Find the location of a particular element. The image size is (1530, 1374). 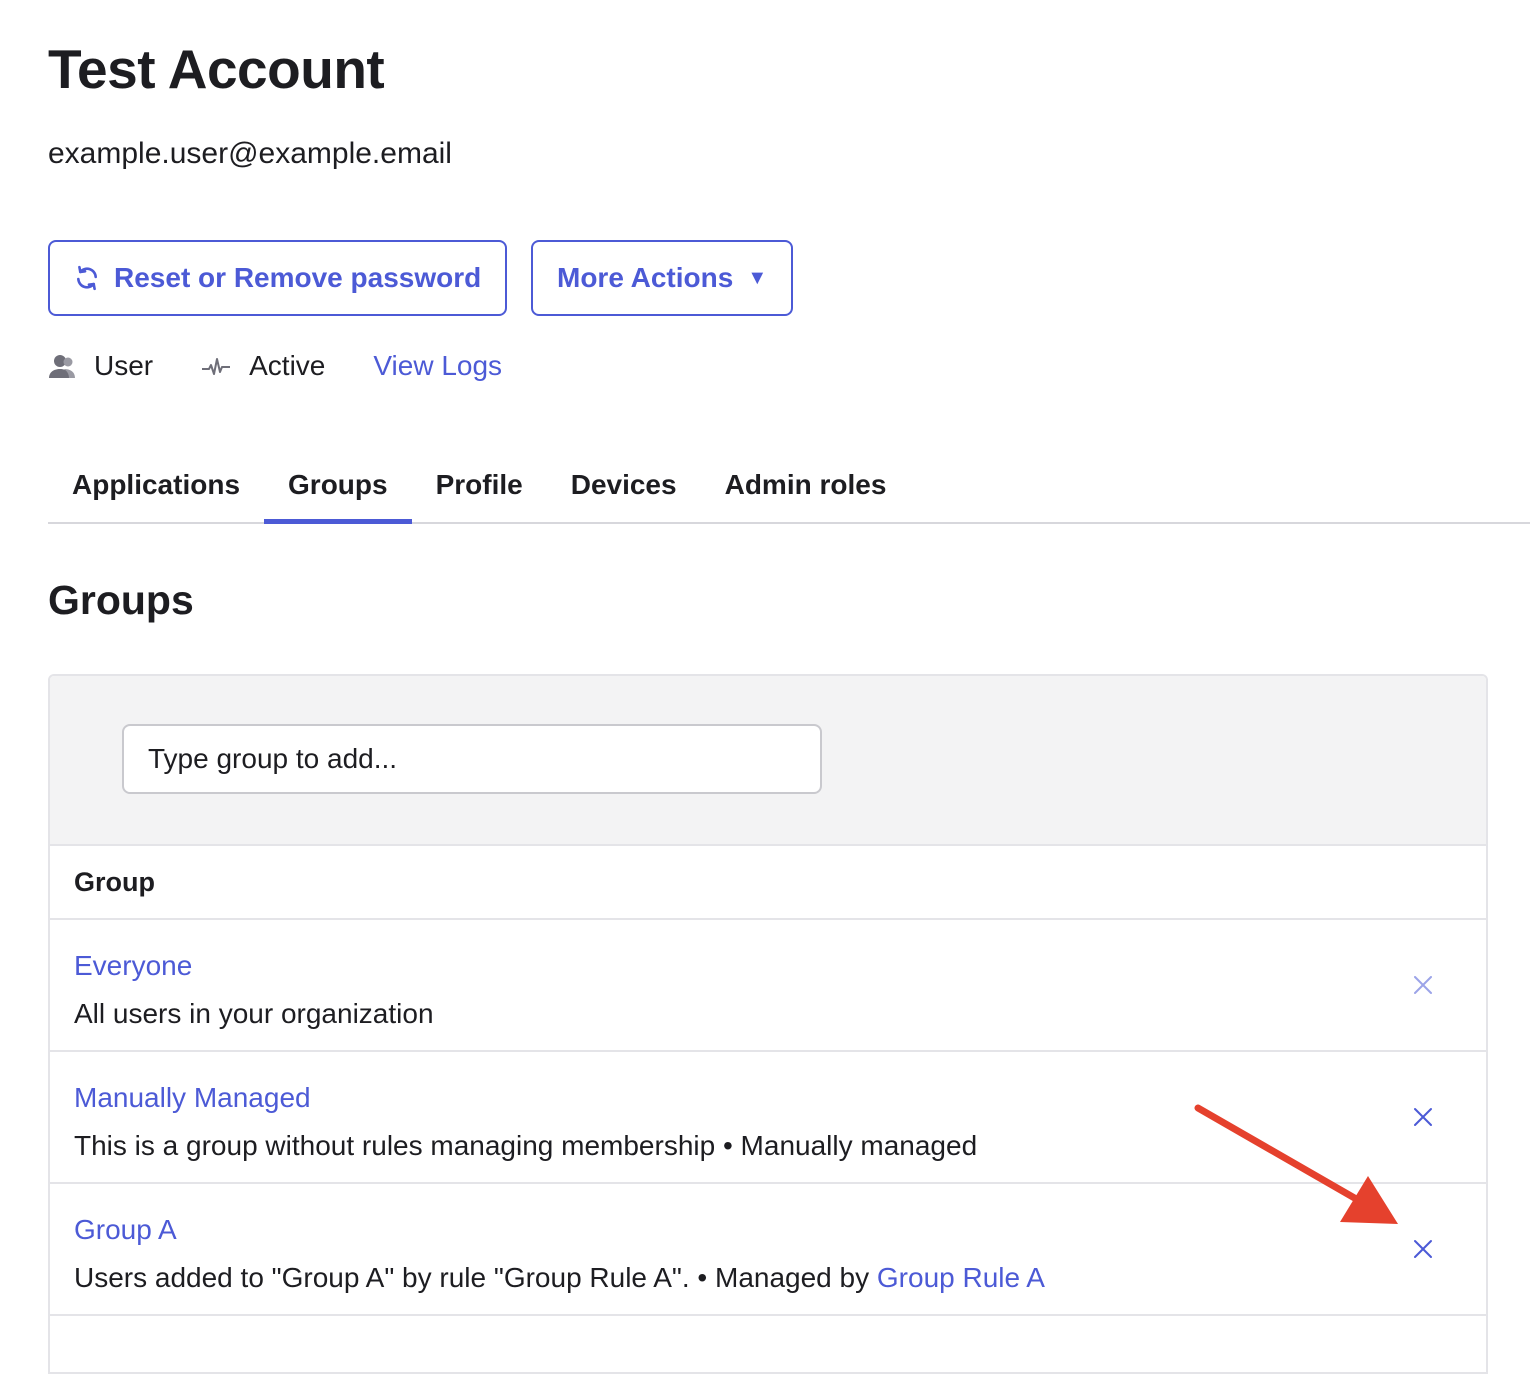

table-header: Group is located at coordinates (768, 883).